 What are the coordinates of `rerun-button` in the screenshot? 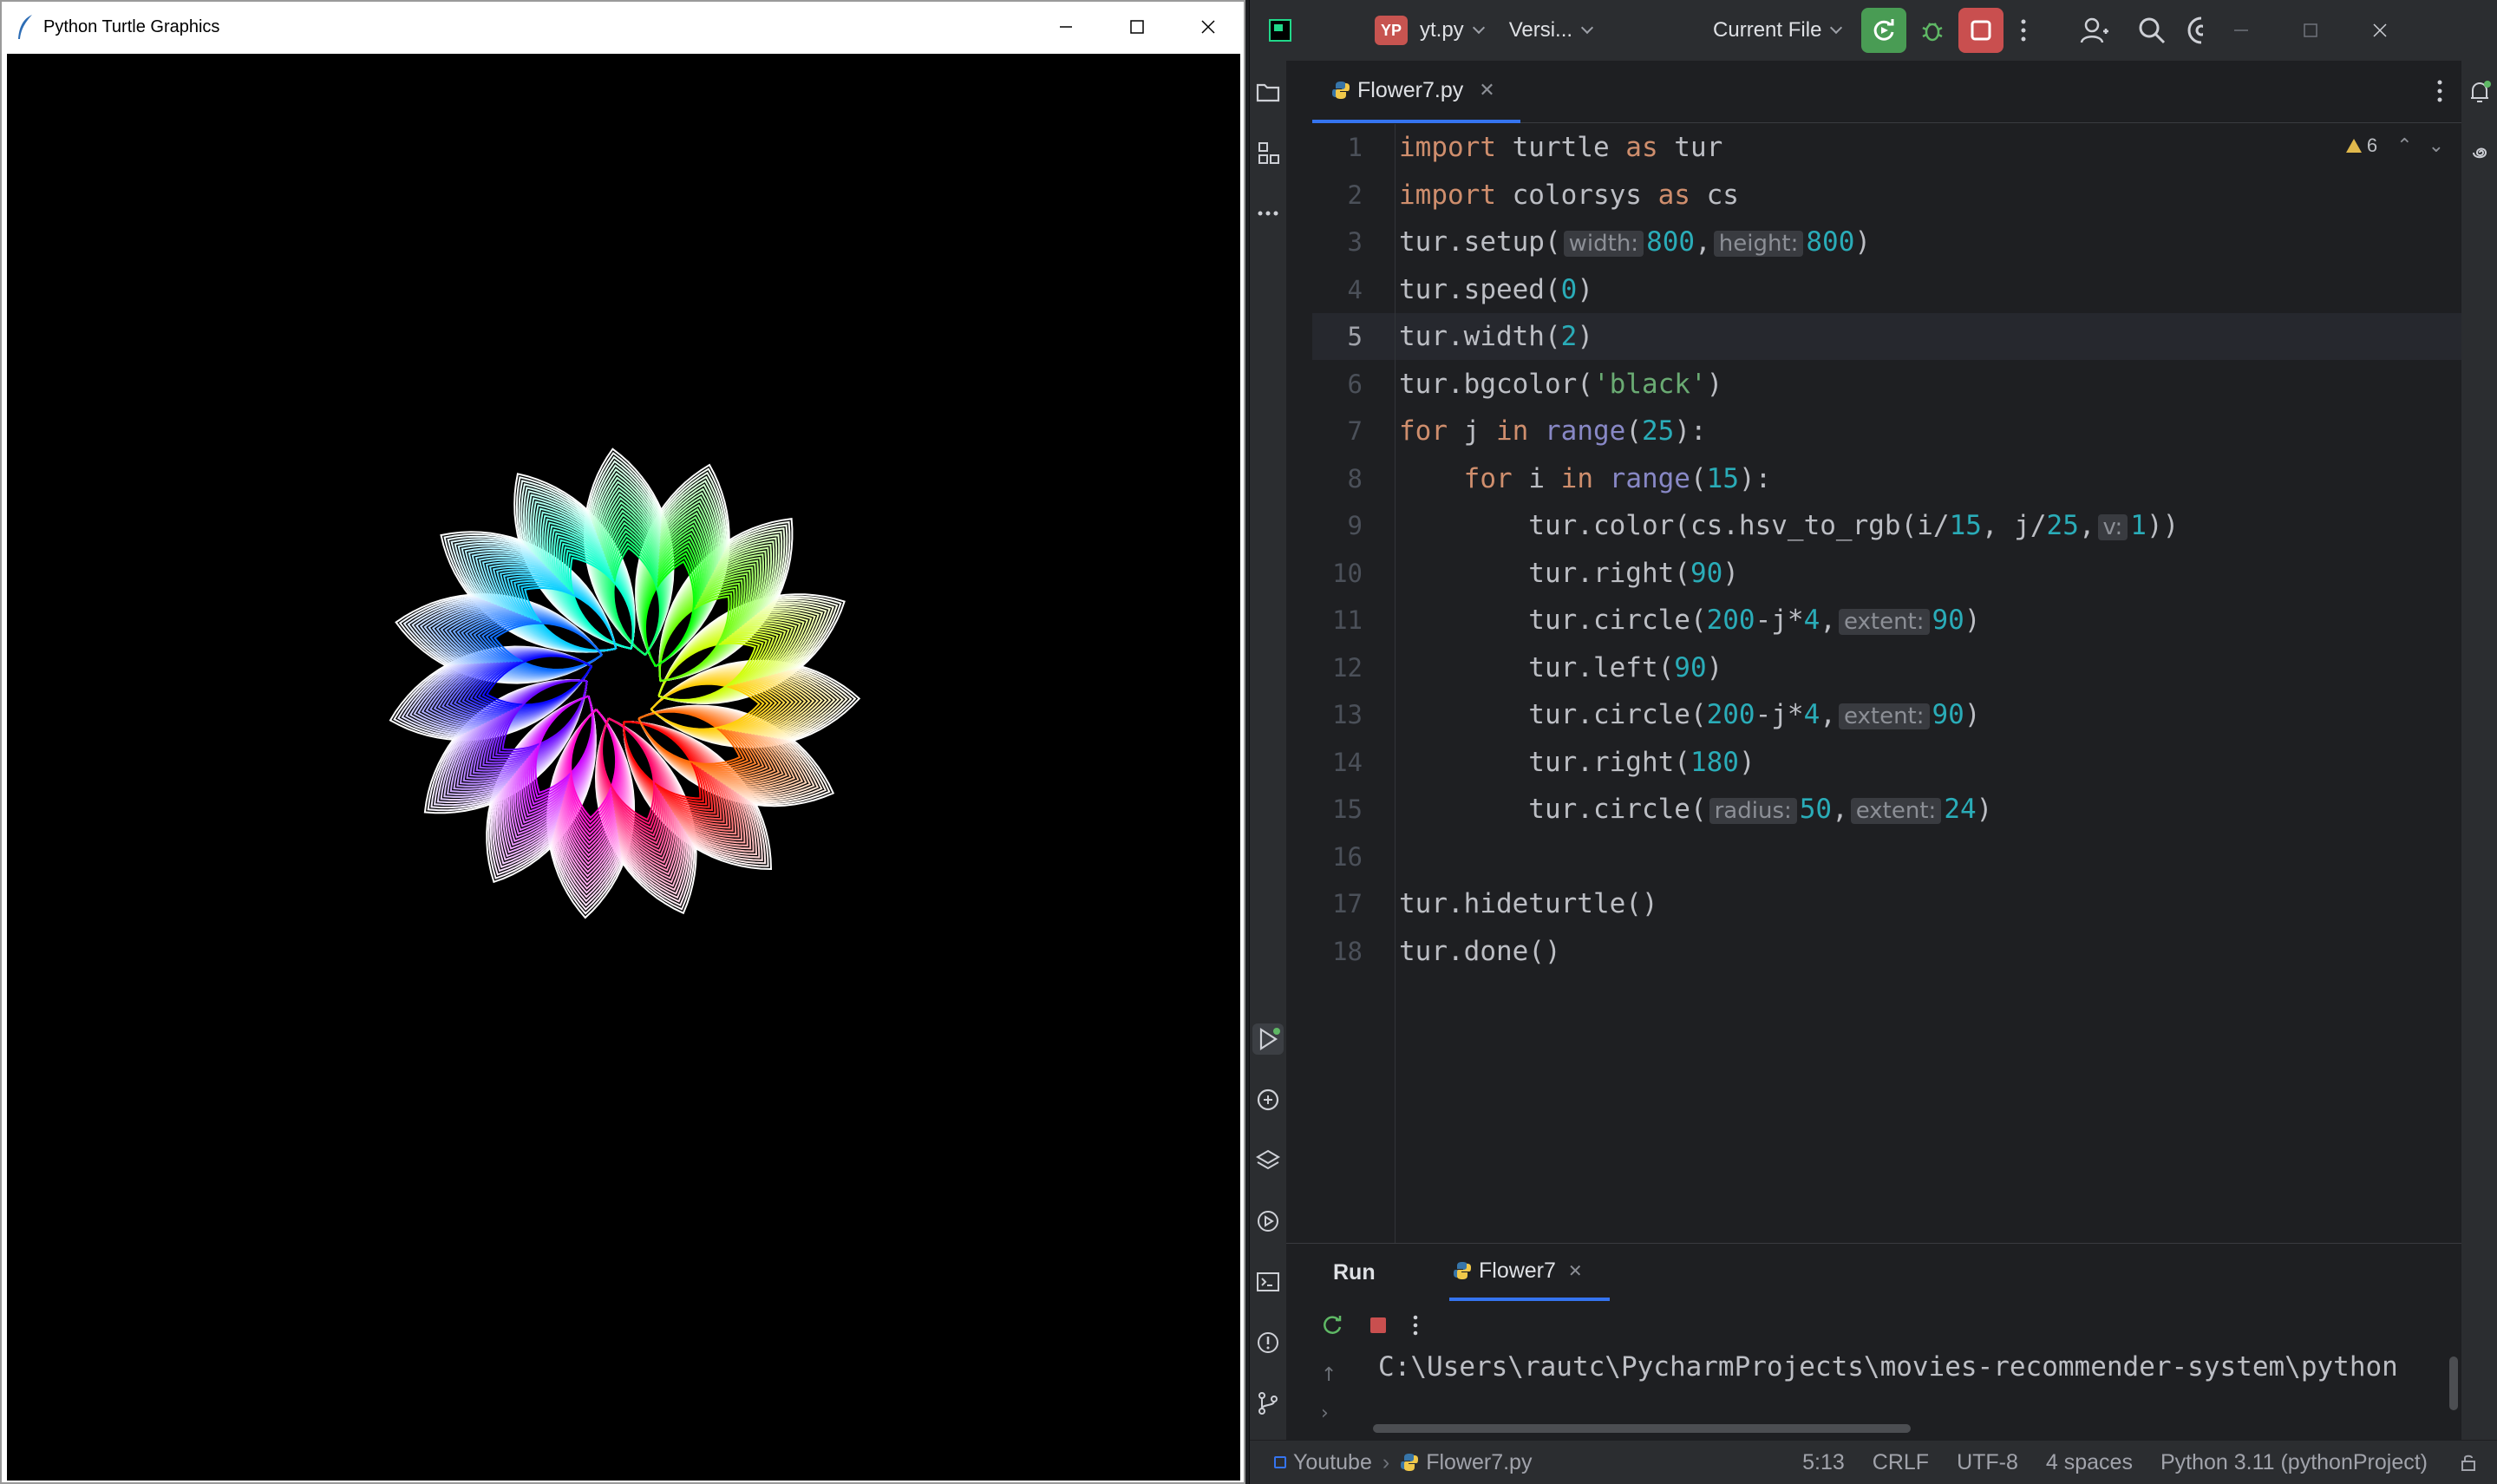 It's located at (1884, 31).